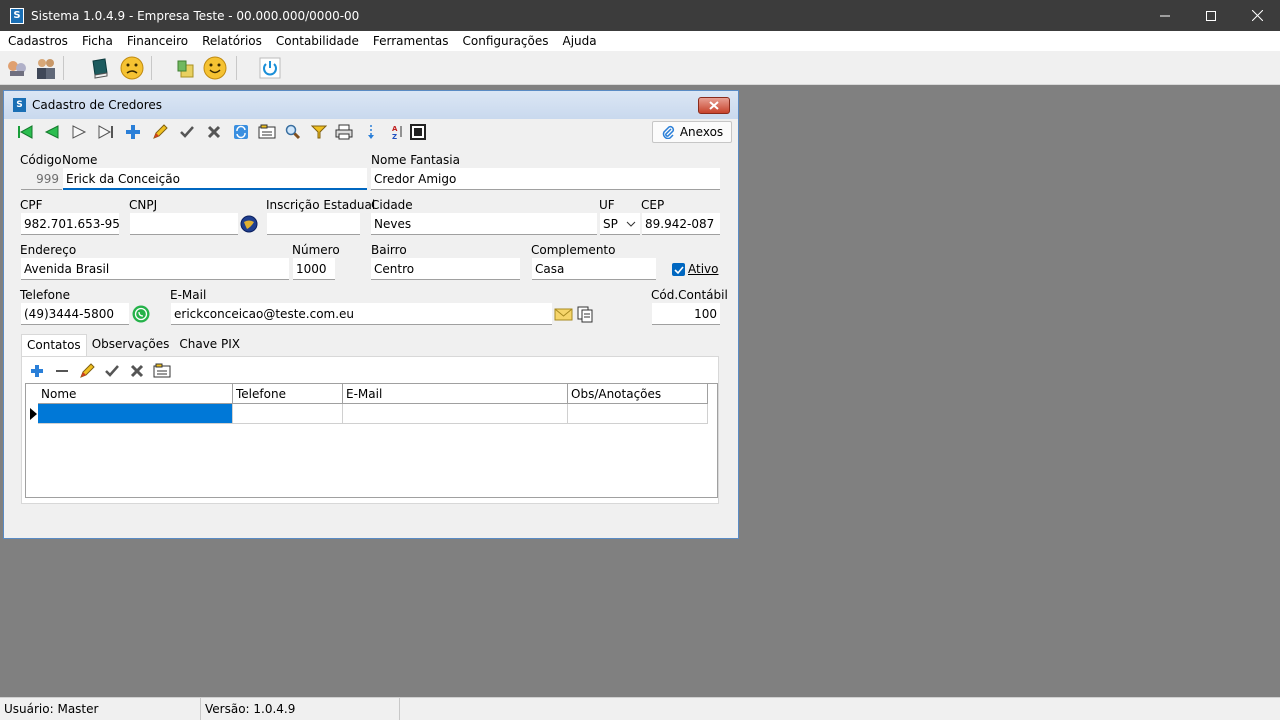 Image resolution: width=1280 pixels, height=720 pixels. I want to click on sort-button, so click(371, 132).